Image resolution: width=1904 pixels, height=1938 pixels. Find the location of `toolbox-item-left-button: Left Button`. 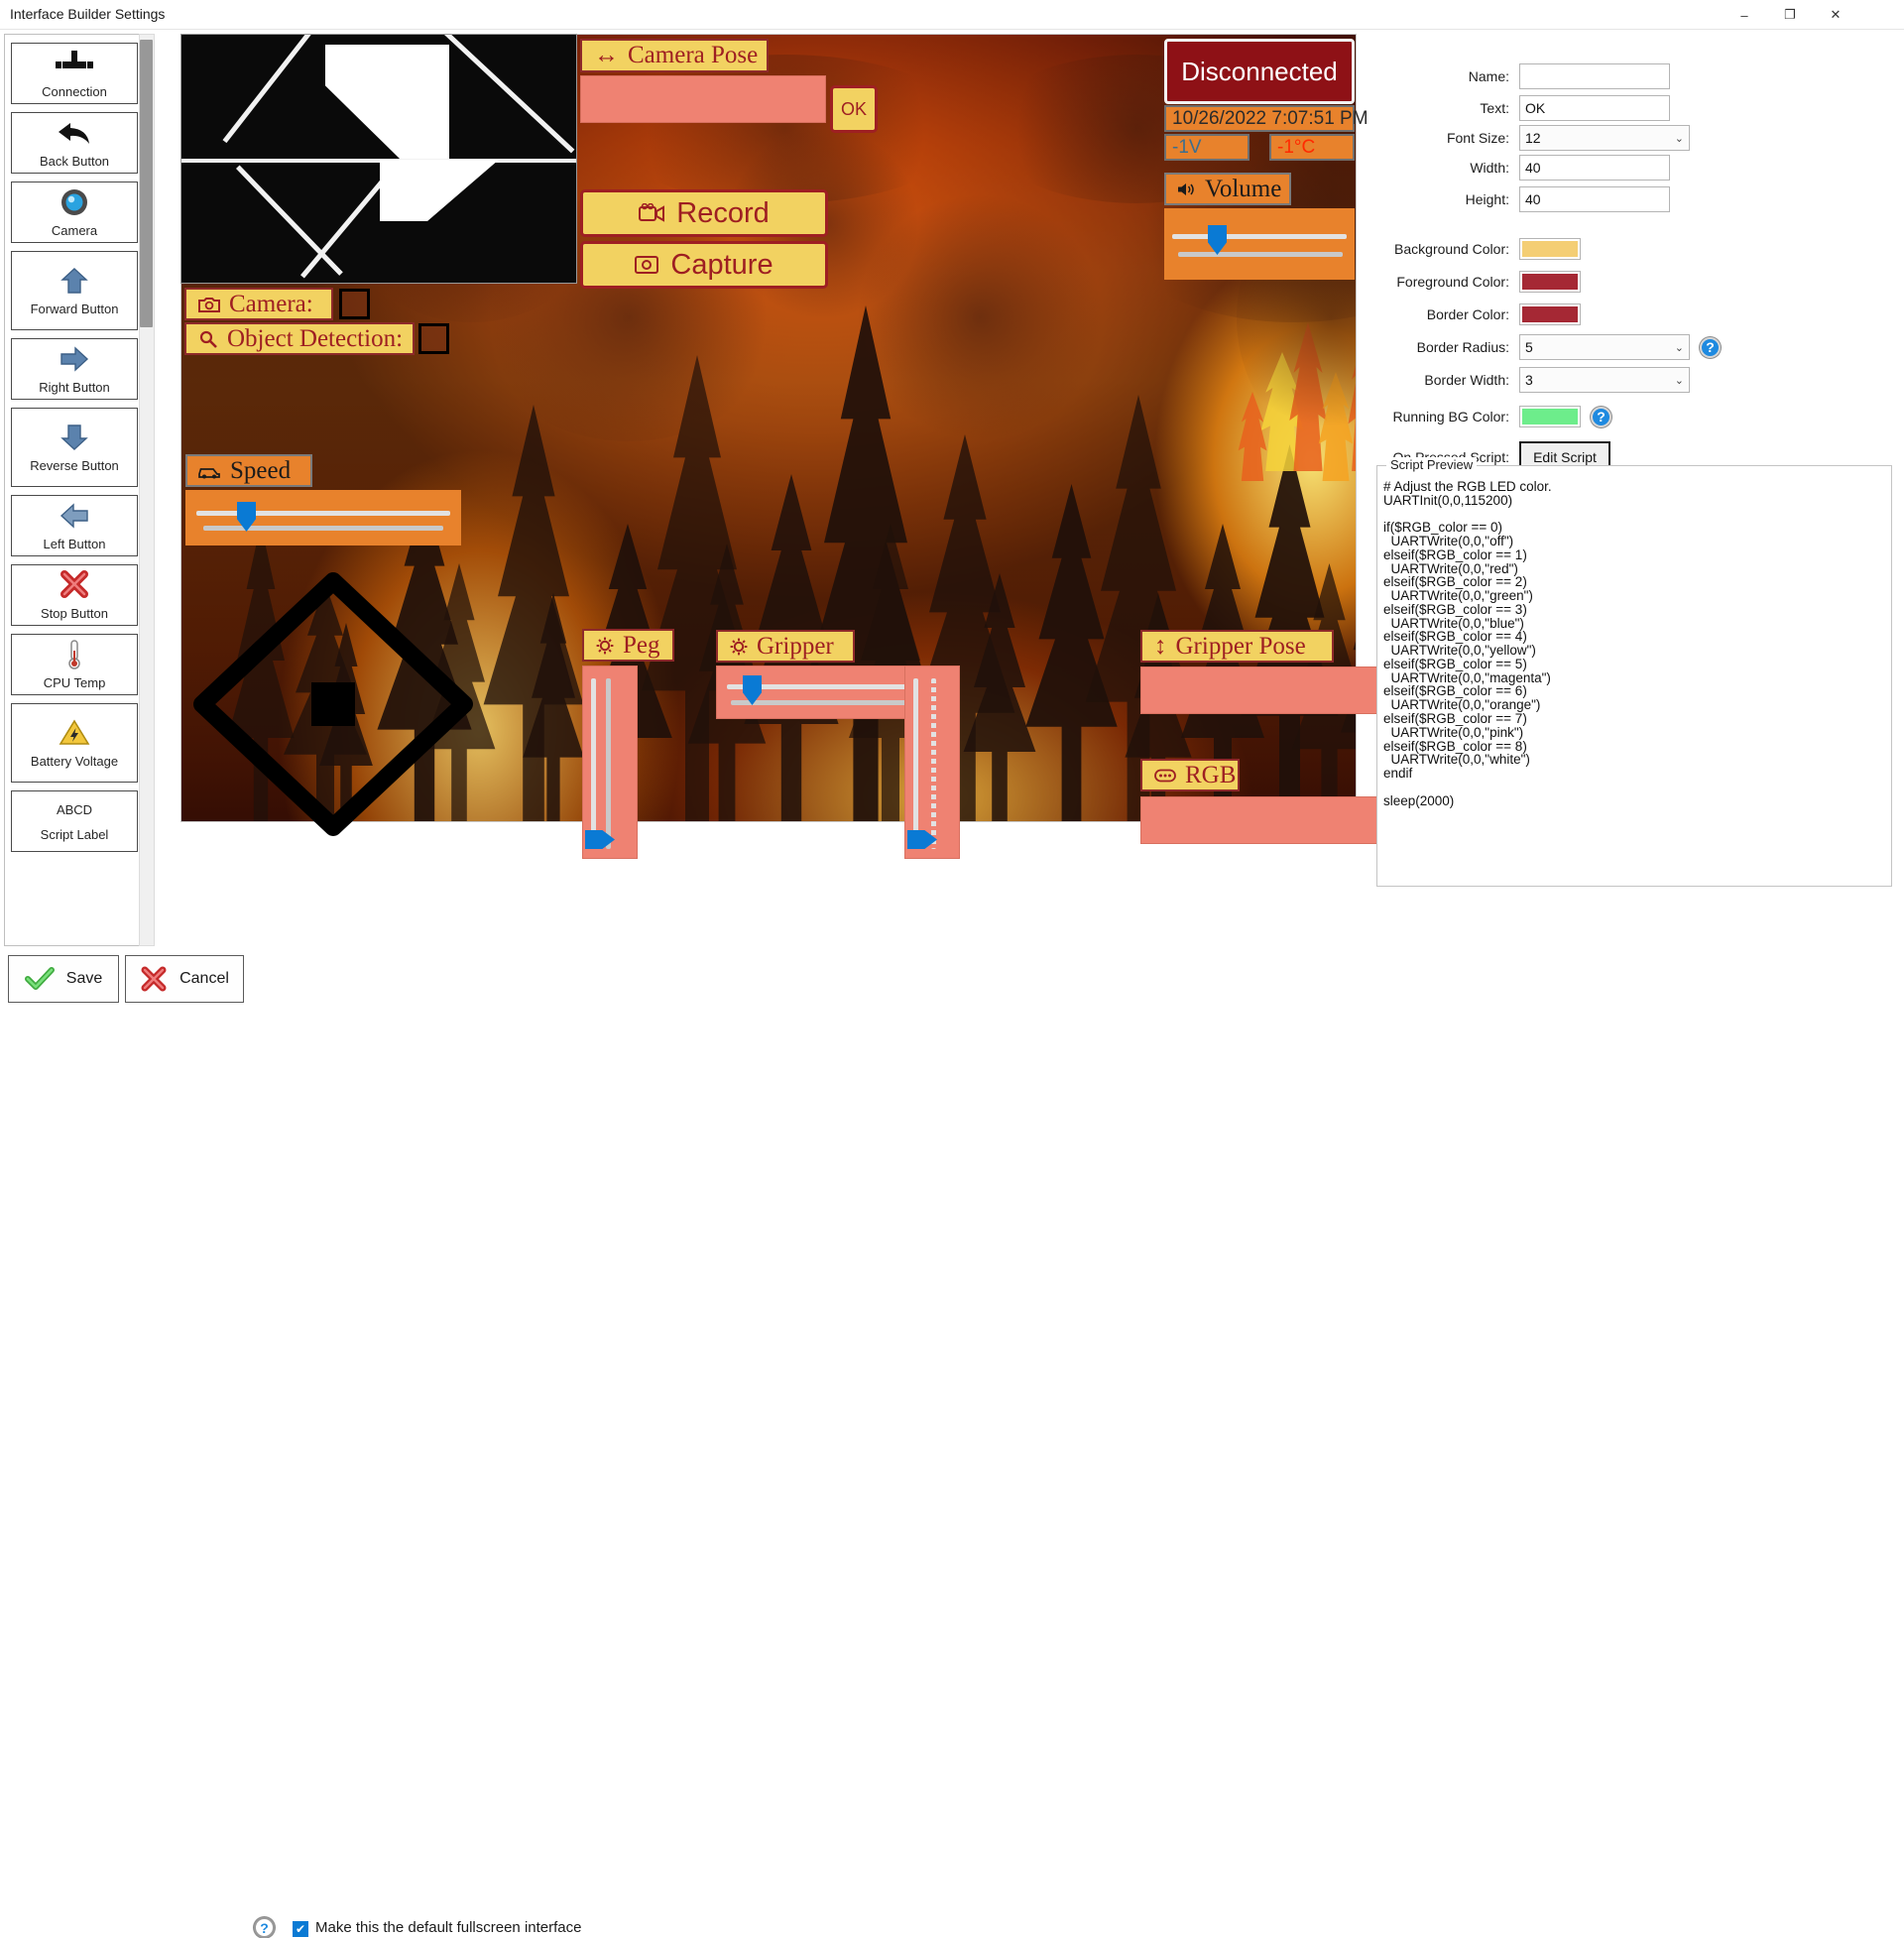

toolbox-item-left-button: Left Button is located at coordinates (74, 525).